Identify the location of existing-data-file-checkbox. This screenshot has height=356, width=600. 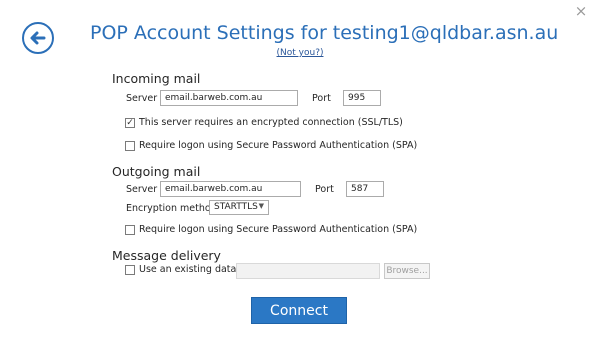
(130, 270).